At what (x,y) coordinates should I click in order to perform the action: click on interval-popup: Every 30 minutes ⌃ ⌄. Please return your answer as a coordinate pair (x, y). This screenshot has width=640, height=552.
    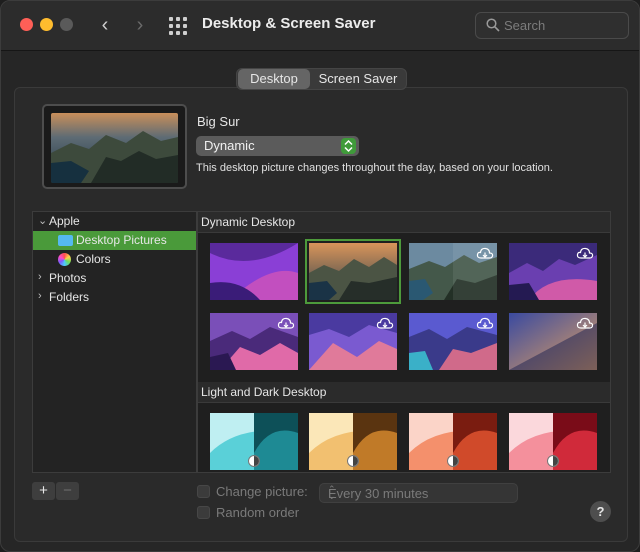
    Looking at the image, I should click on (418, 493).